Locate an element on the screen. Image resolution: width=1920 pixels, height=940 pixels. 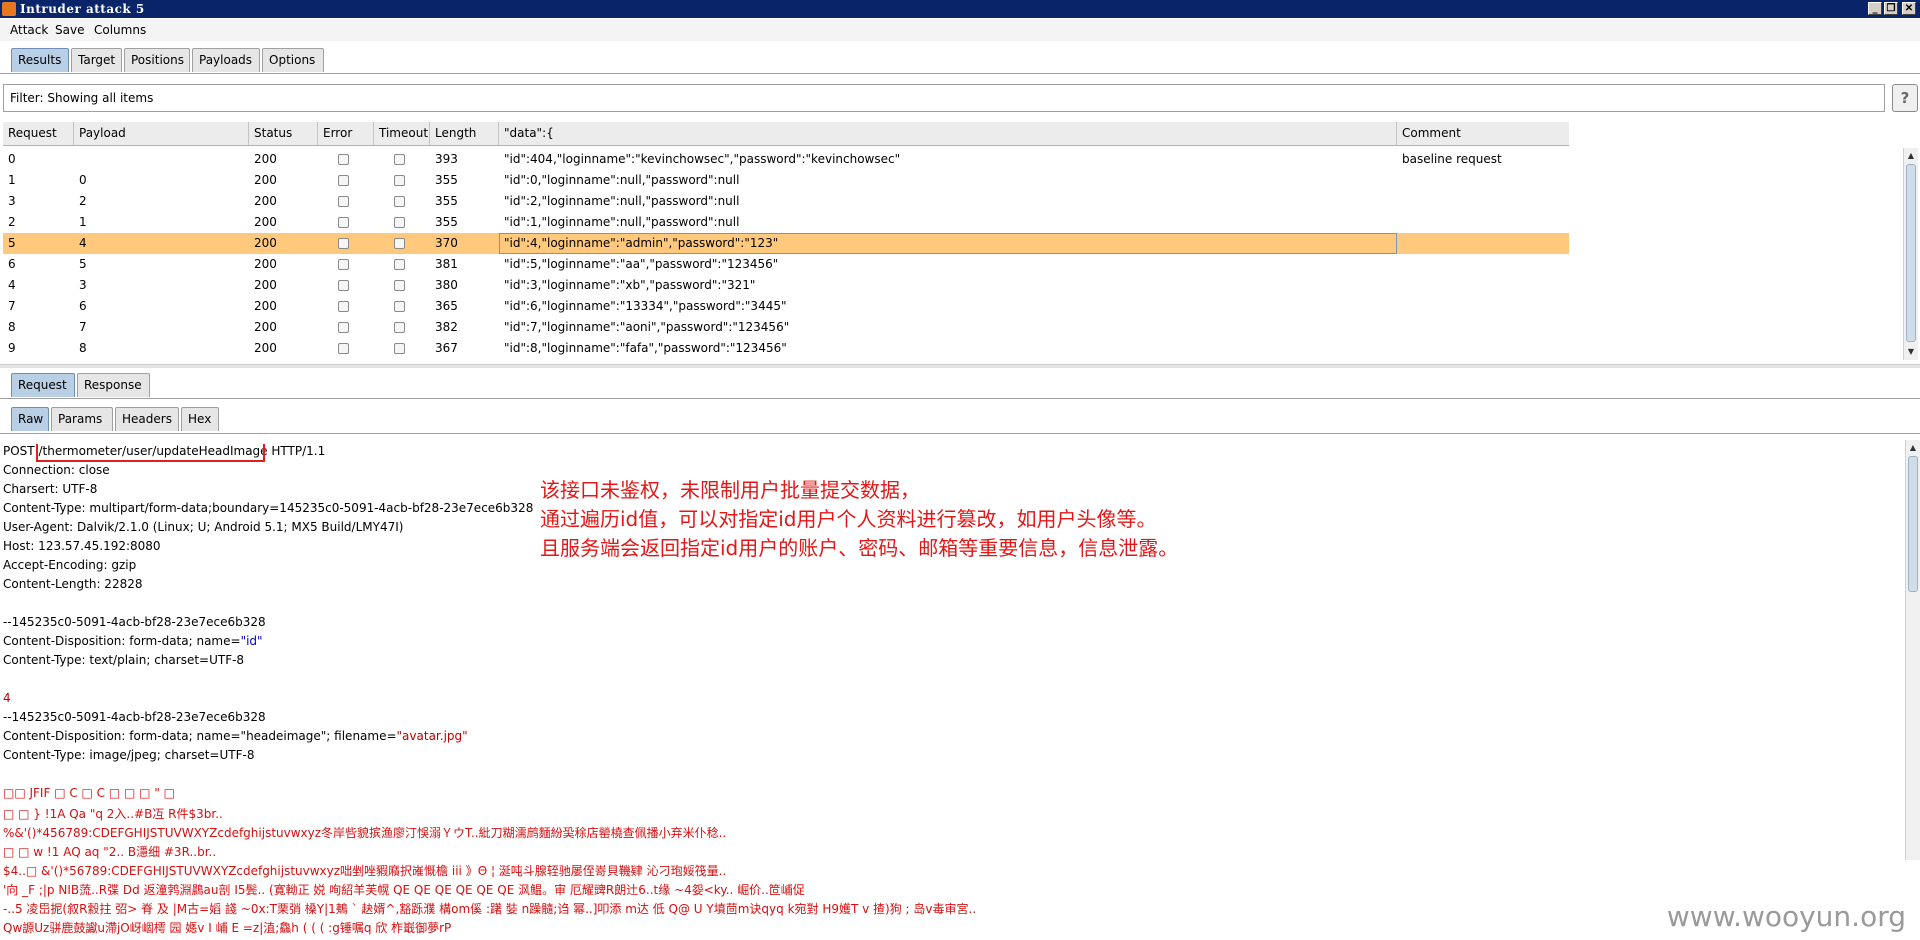
col-error: Error is located at coordinates (346, 133).